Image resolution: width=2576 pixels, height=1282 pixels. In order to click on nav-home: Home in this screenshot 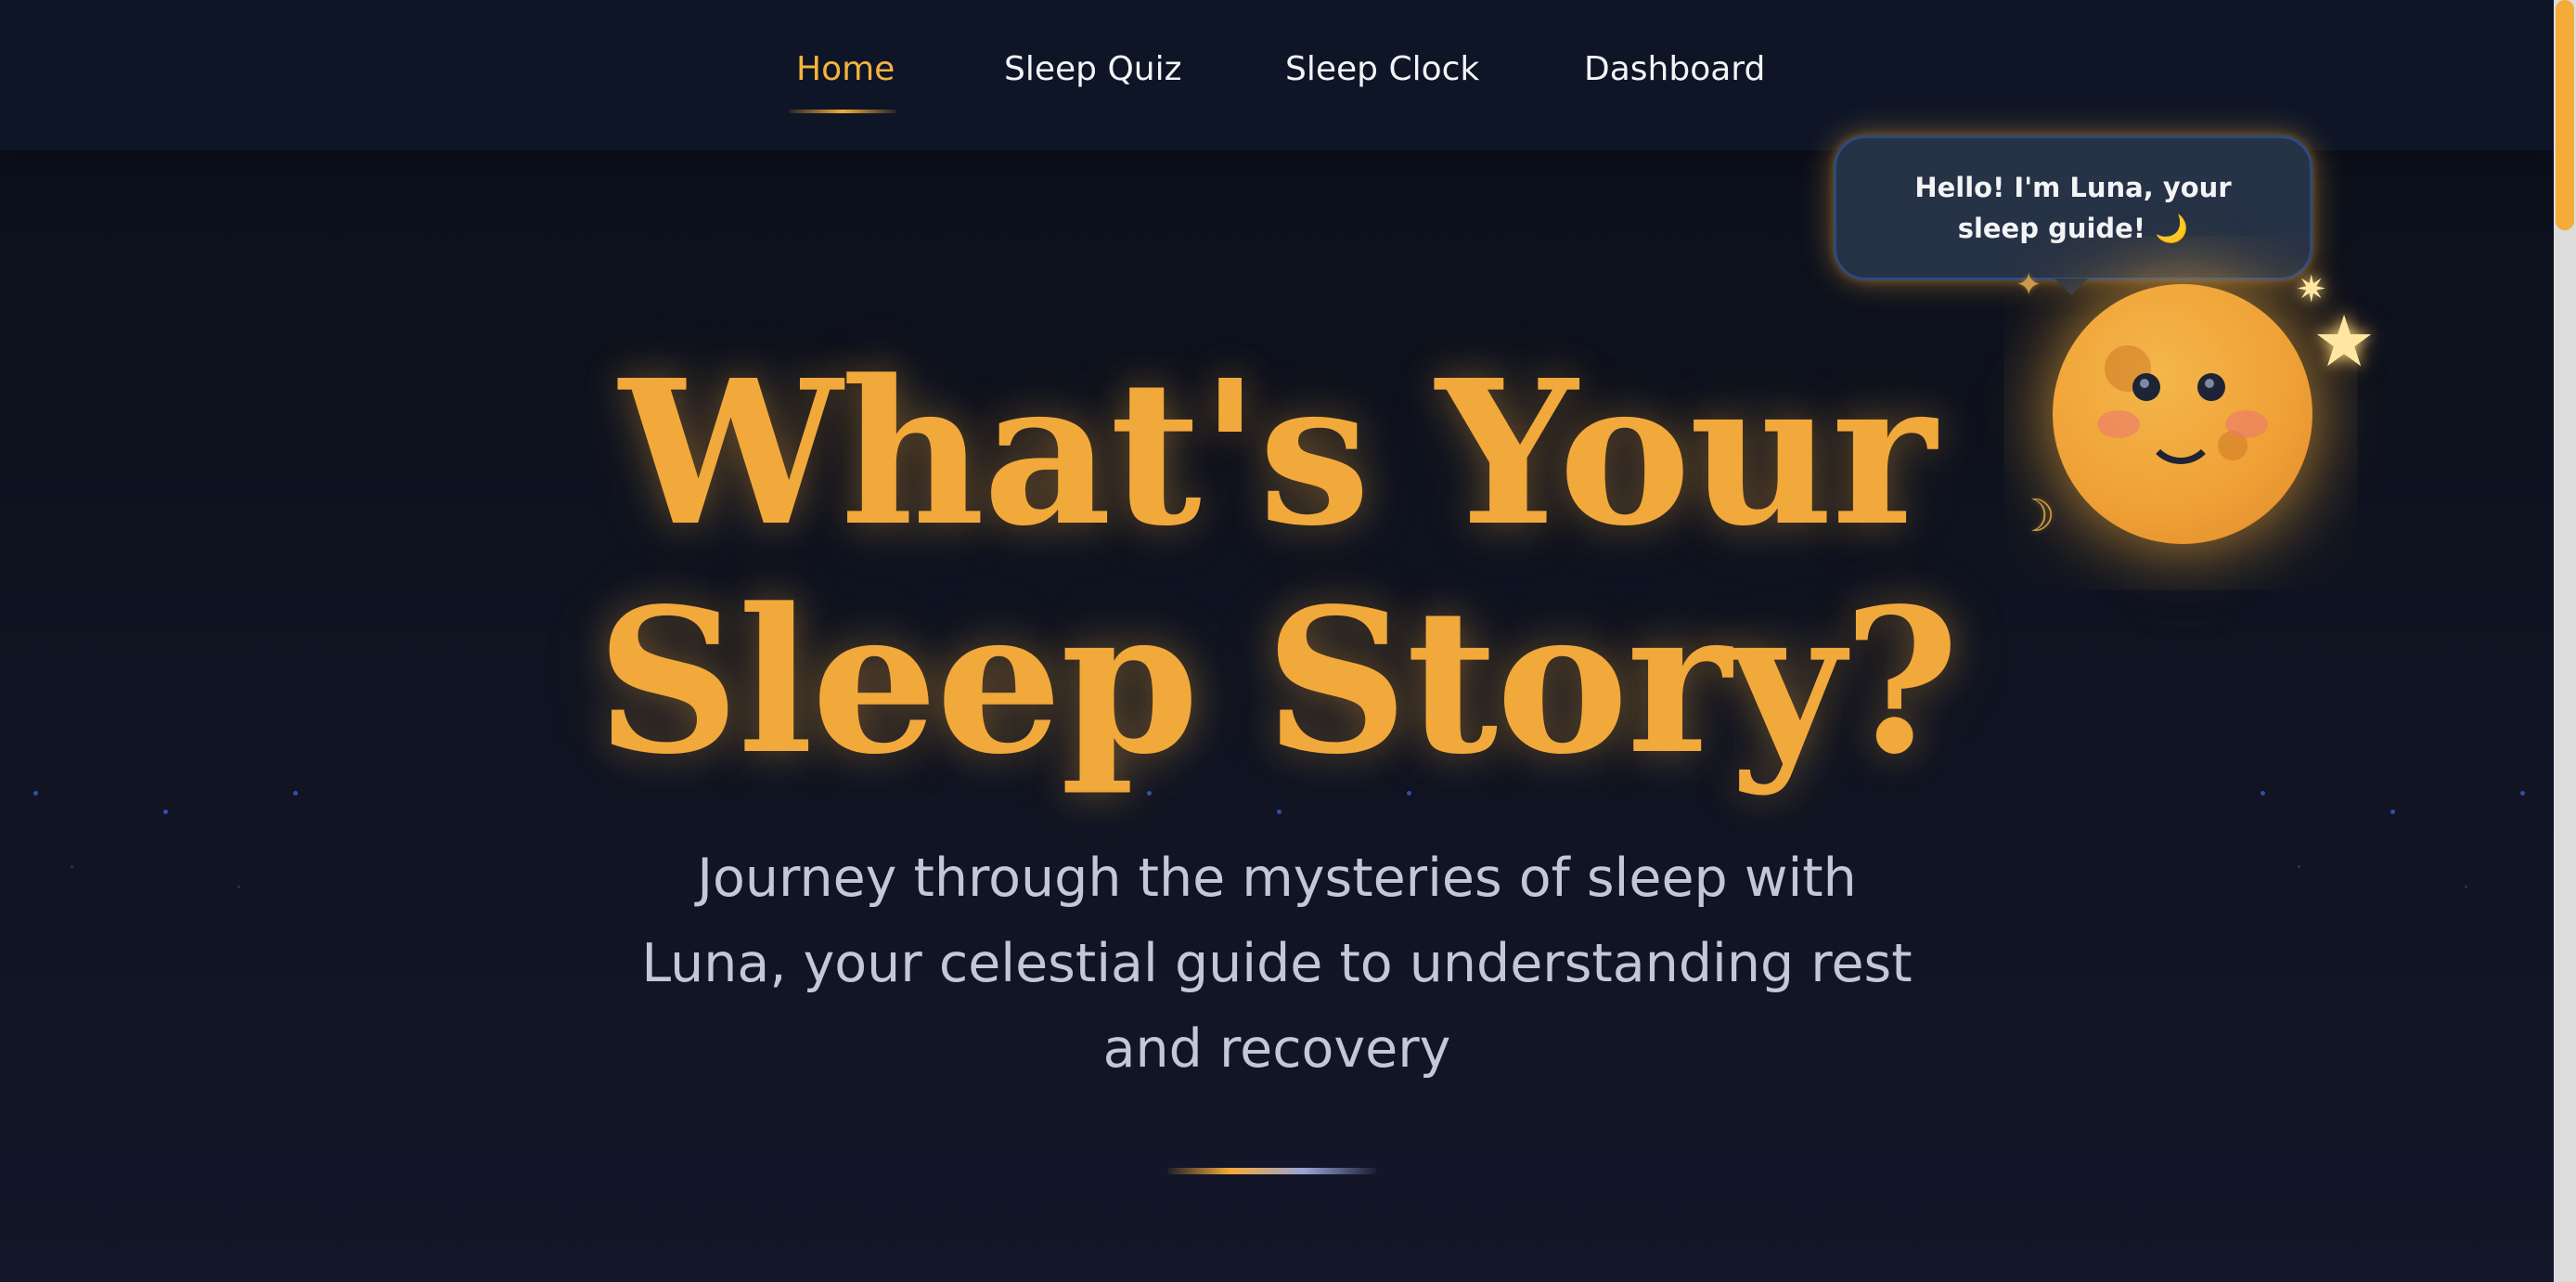, I will do `click(846, 69)`.